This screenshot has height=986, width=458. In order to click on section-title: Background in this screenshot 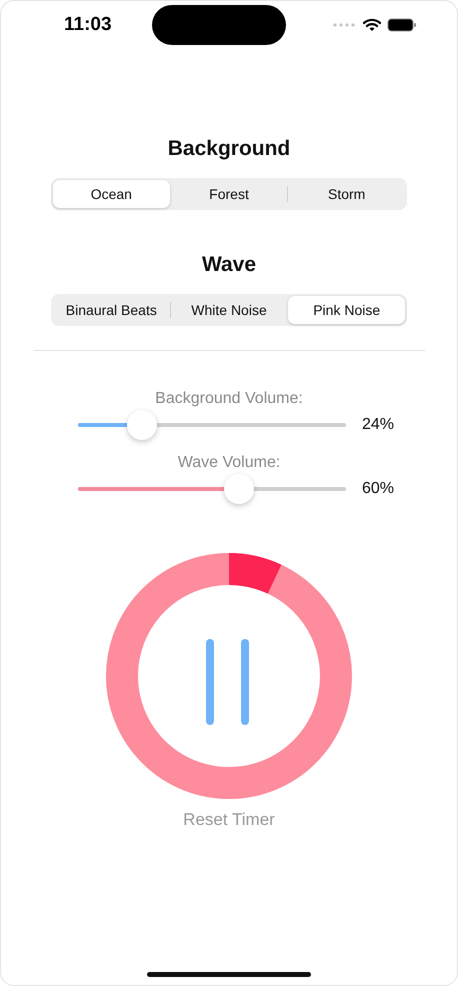, I will do `click(229, 149)`.